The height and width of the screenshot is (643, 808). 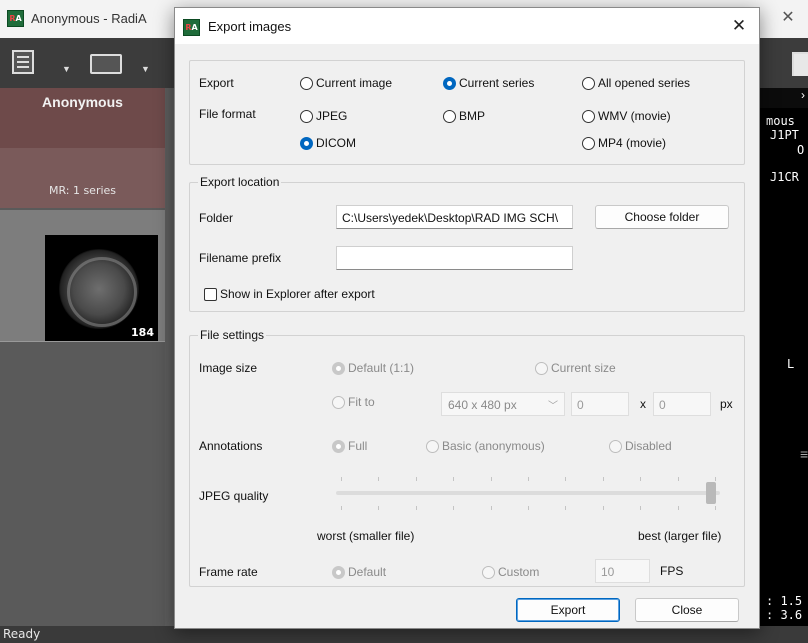 What do you see at coordinates (632, 143) in the screenshot?
I see `radio-label: MP4 (movie)` at bounding box center [632, 143].